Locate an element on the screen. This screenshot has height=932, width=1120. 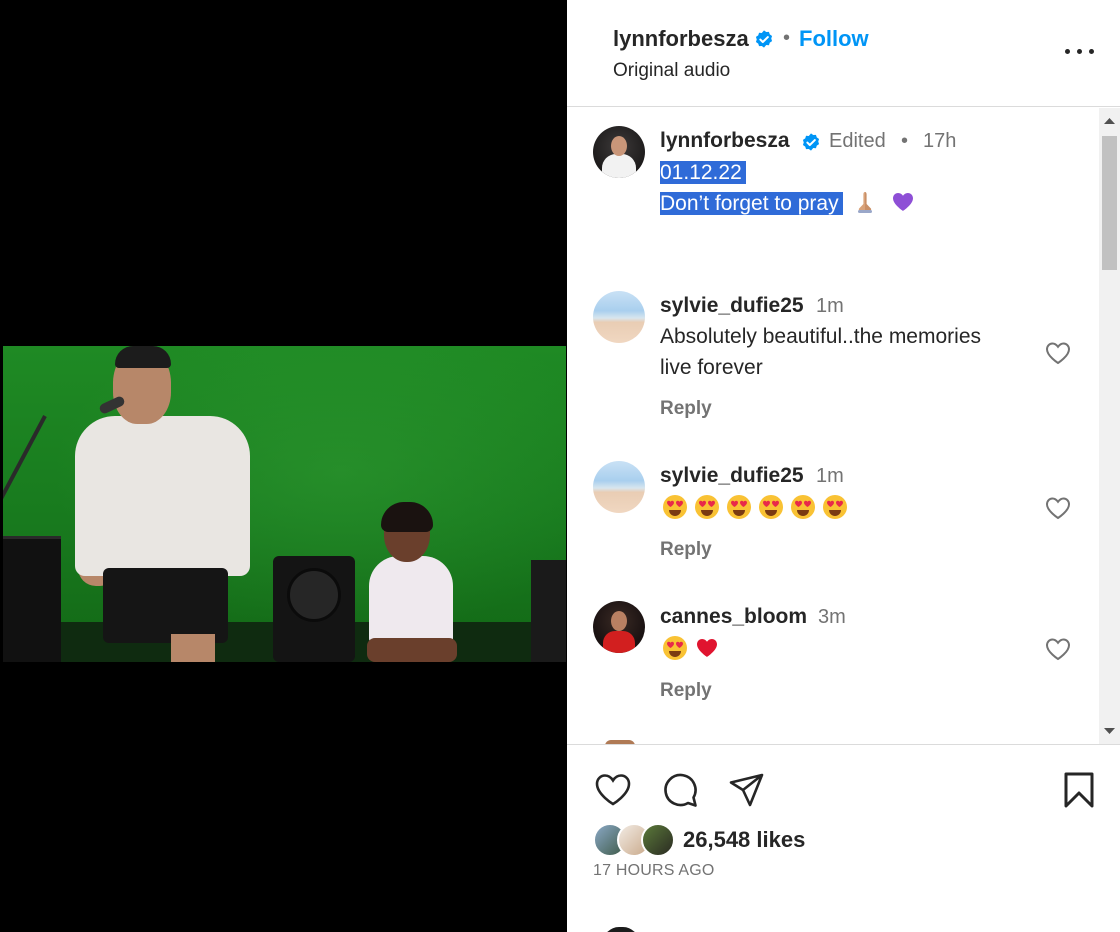
share-icon is located at coordinates (747, 790).